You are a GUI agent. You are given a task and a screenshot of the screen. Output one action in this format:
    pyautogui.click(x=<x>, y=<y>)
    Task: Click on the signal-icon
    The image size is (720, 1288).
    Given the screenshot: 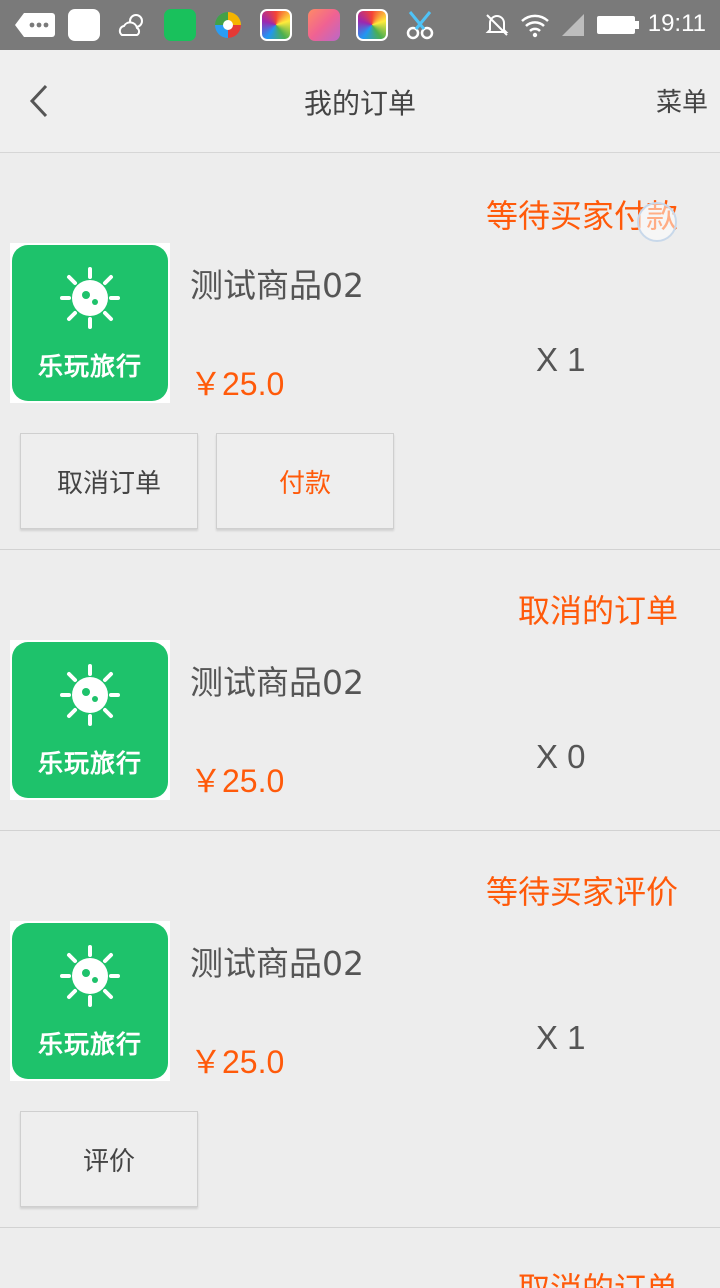 What is the action you would take?
    pyautogui.click(x=573, y=25)
    